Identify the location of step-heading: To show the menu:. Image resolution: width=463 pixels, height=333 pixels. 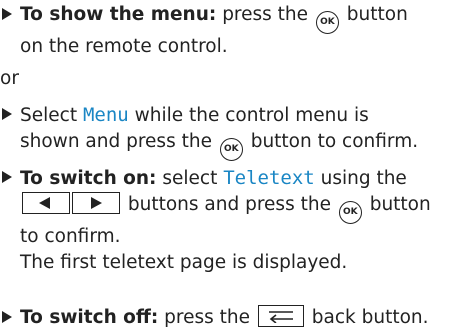
(118, 14).